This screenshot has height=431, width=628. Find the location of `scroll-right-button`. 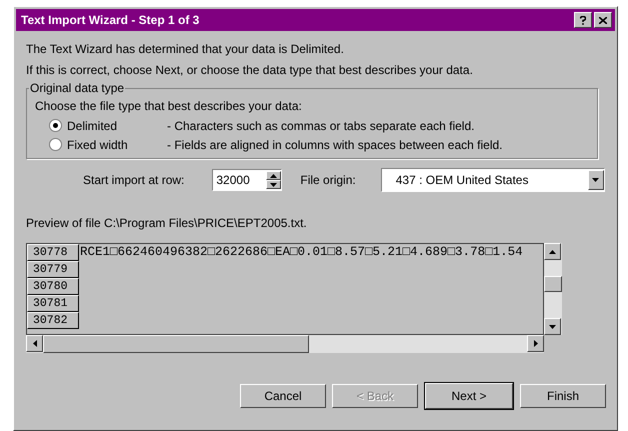

scroll-right-button is located at coordinates (535, 343).